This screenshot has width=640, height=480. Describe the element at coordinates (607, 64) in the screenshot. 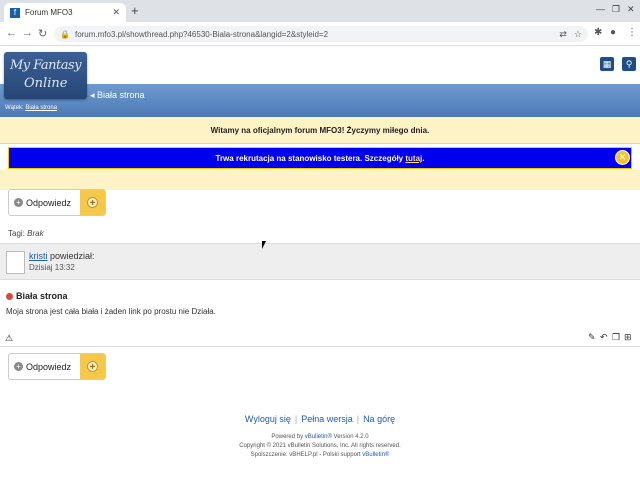

I see `grid-menu-icon: ▦` at that location.